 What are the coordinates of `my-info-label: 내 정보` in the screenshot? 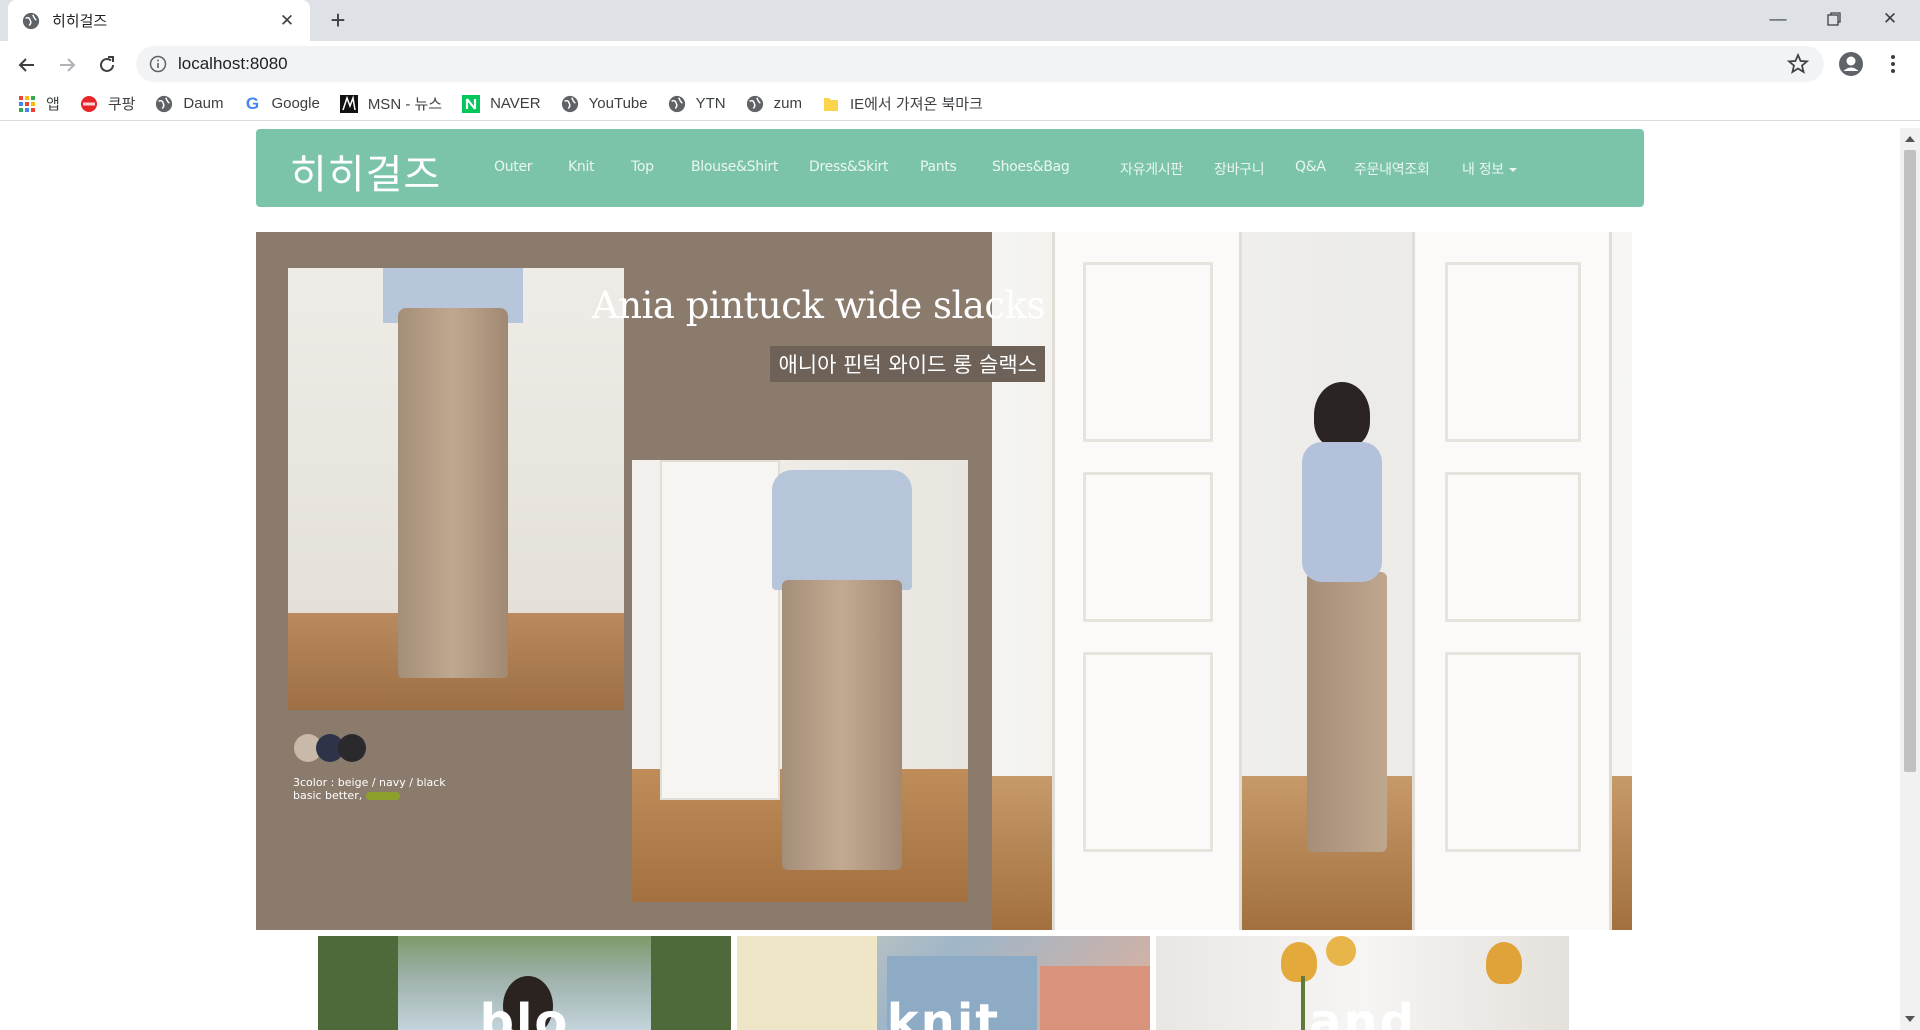 It's located at (1483, 170).